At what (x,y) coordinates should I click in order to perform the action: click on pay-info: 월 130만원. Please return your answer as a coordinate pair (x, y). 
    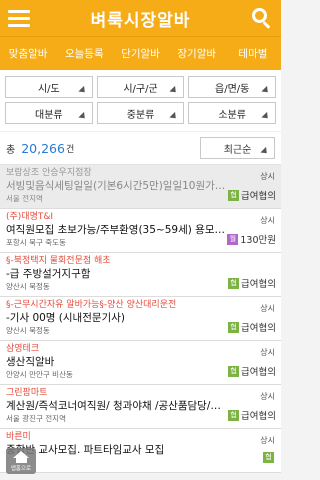
    Looking at the image, I should click on (251, 239).